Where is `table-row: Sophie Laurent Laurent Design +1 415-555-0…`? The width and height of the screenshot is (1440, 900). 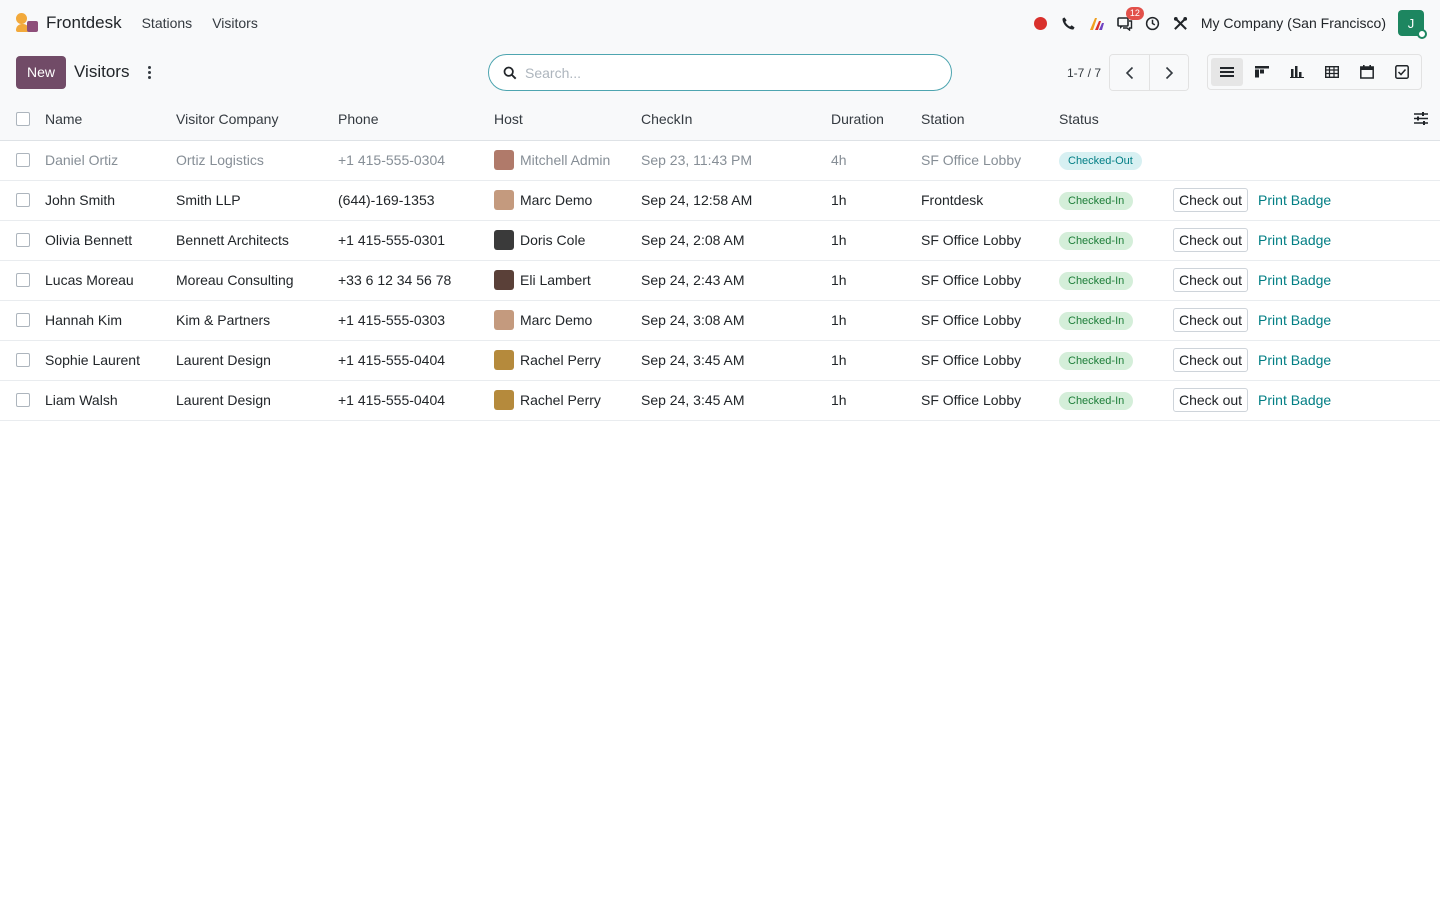
table-row: Sophie Laurent Laurent Design +1 415-555-0… is located at coordinates (720, 360).